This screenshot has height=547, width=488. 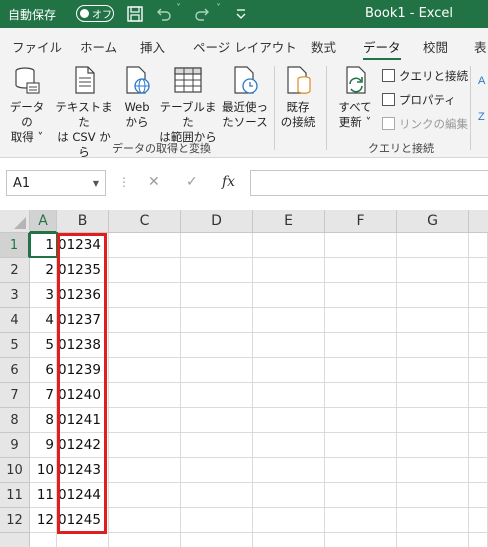 What do you see at coordinates (56, 183) in the screenshot?
I see `name-box: A1 ▼` at bounding box center [56, 183].